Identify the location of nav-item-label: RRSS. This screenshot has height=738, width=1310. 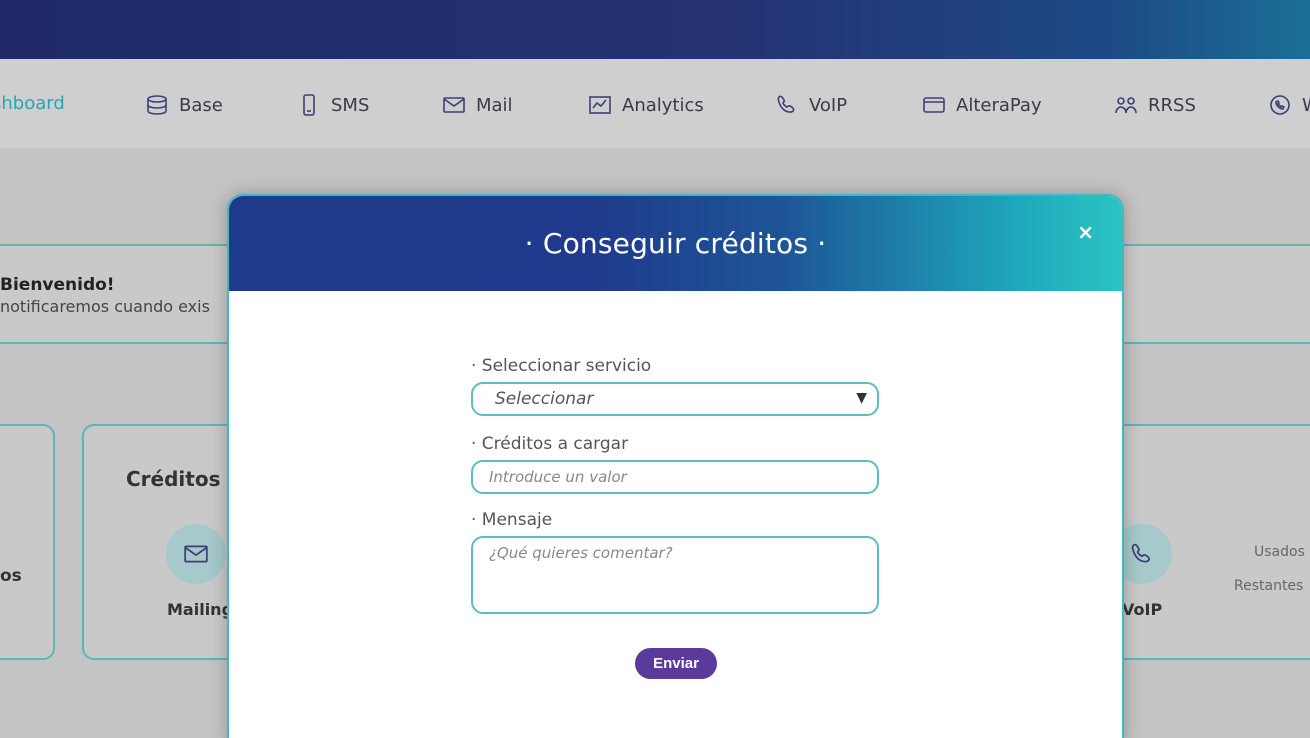
(1172, 105).